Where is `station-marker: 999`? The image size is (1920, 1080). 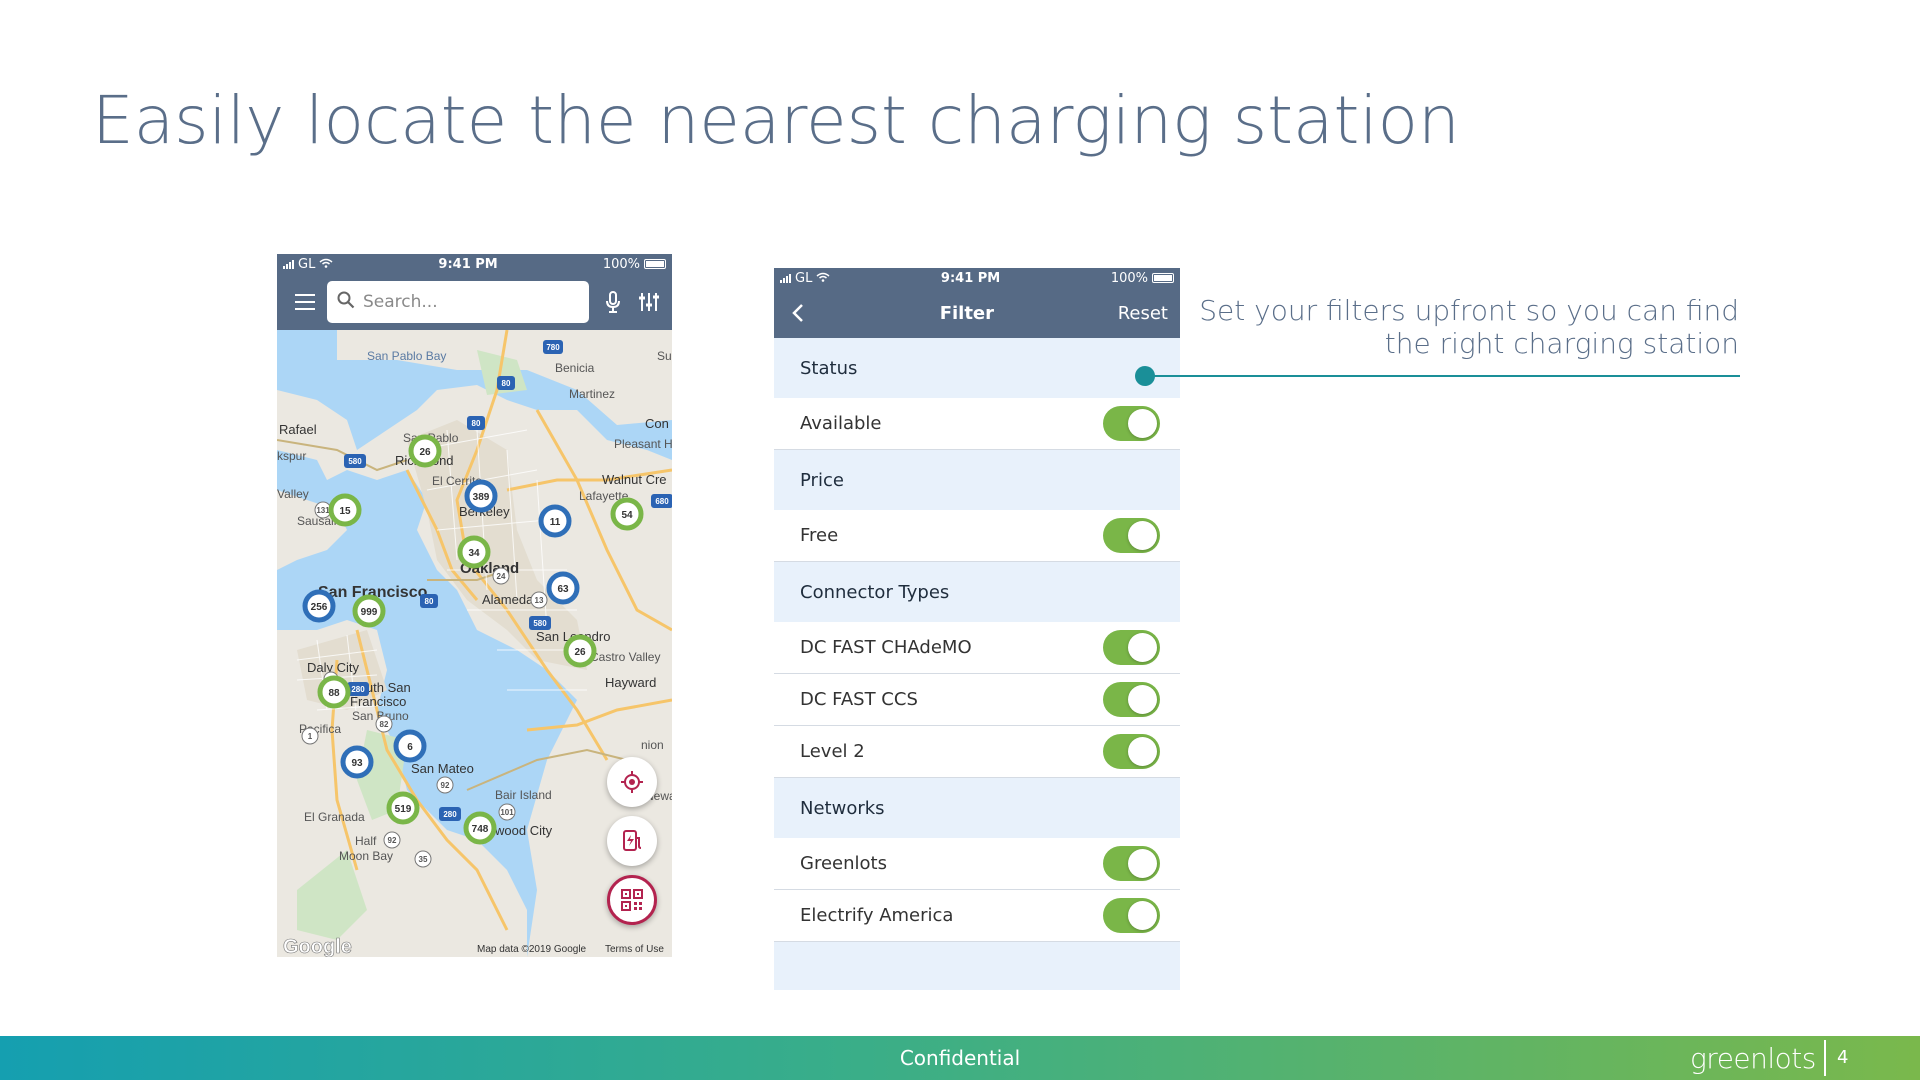 station-marker: 999 is located at coordinates (369, 611).